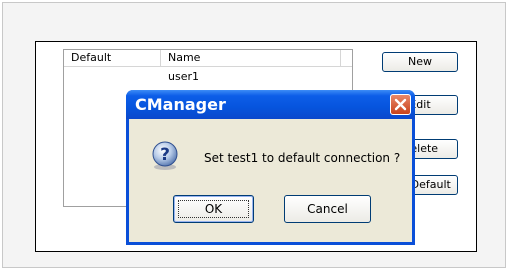 This screenshot has height=271, width=510. What do you see at coordinates (112, 58) in the screenshot?
I see `column-header-default: Default` at bounding box center [112, 58].